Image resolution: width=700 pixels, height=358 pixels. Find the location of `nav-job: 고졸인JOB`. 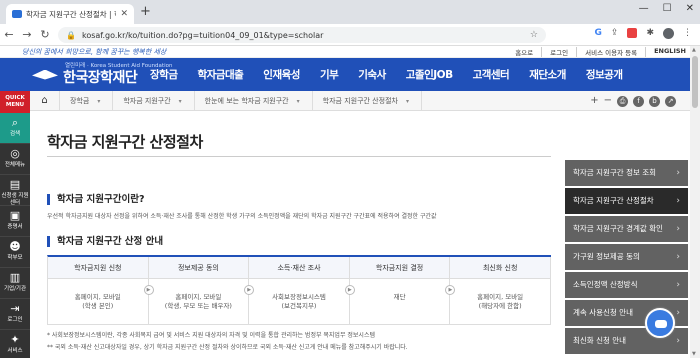

nav-job: 고졸인JOB is located at coordinates (429, 74).